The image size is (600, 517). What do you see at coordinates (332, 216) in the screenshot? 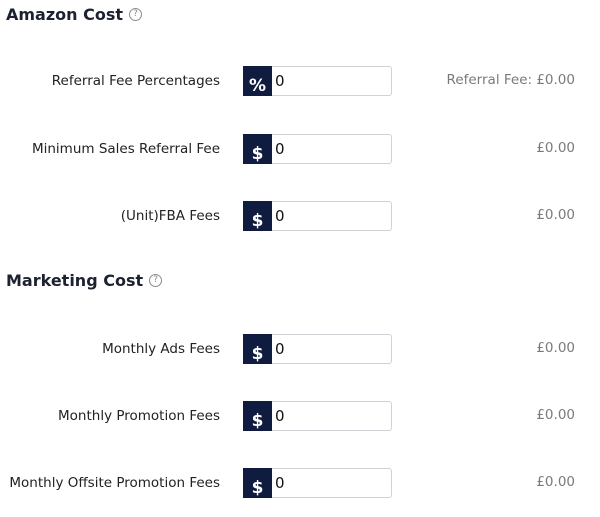
I see `unit-fba-fees-input` at bounding box center [332, 216].